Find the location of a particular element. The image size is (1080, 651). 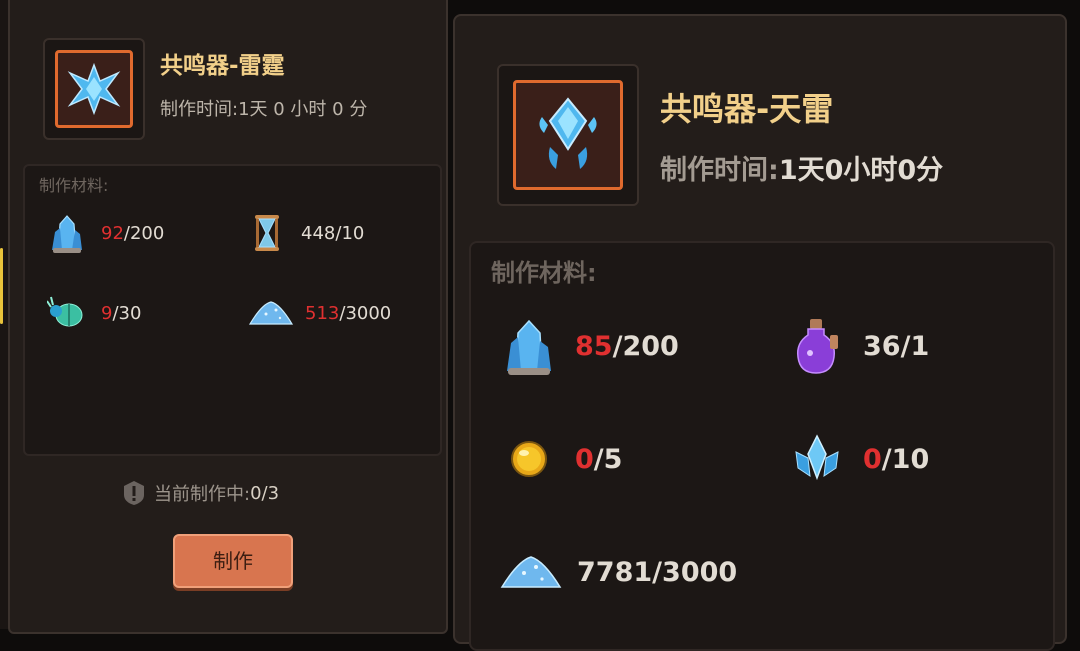

material-ice-crystal: 0/10 is located at coordinates (859, 459).